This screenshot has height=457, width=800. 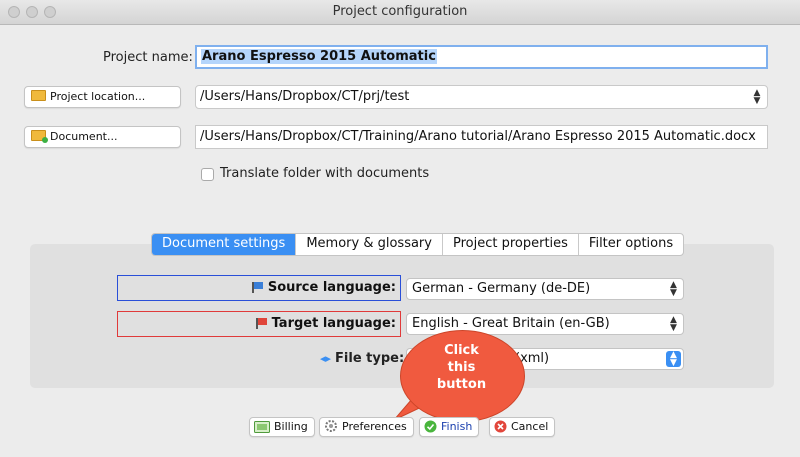 I want to click on billing-button-label: Billing, so click(x=291, y=426).